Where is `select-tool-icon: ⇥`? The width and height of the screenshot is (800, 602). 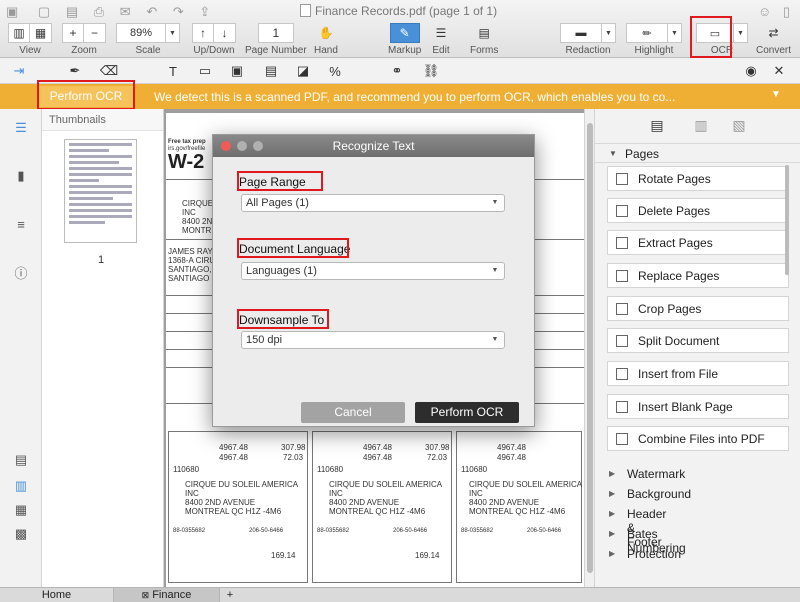 select-tool-icon: ⇥ is located at coordinates (19, 71).